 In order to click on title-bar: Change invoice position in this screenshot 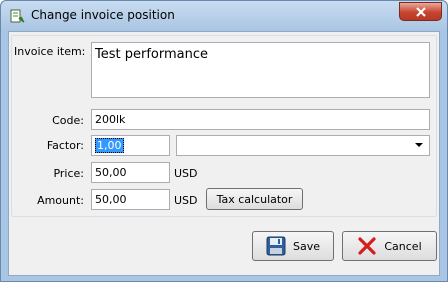, I will do `click(224, 16)`.